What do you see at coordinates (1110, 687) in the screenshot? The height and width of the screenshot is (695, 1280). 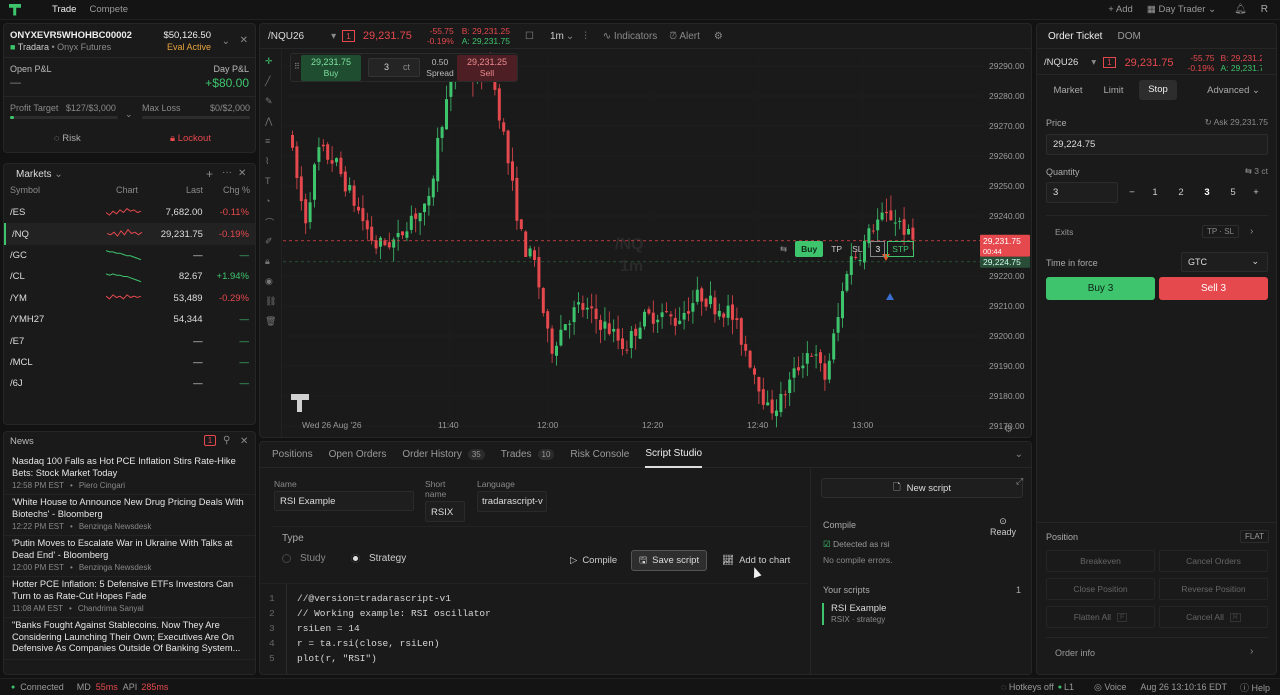 I see `voice-toggle: ◎ Voice` at bounding box center [1110, 687].